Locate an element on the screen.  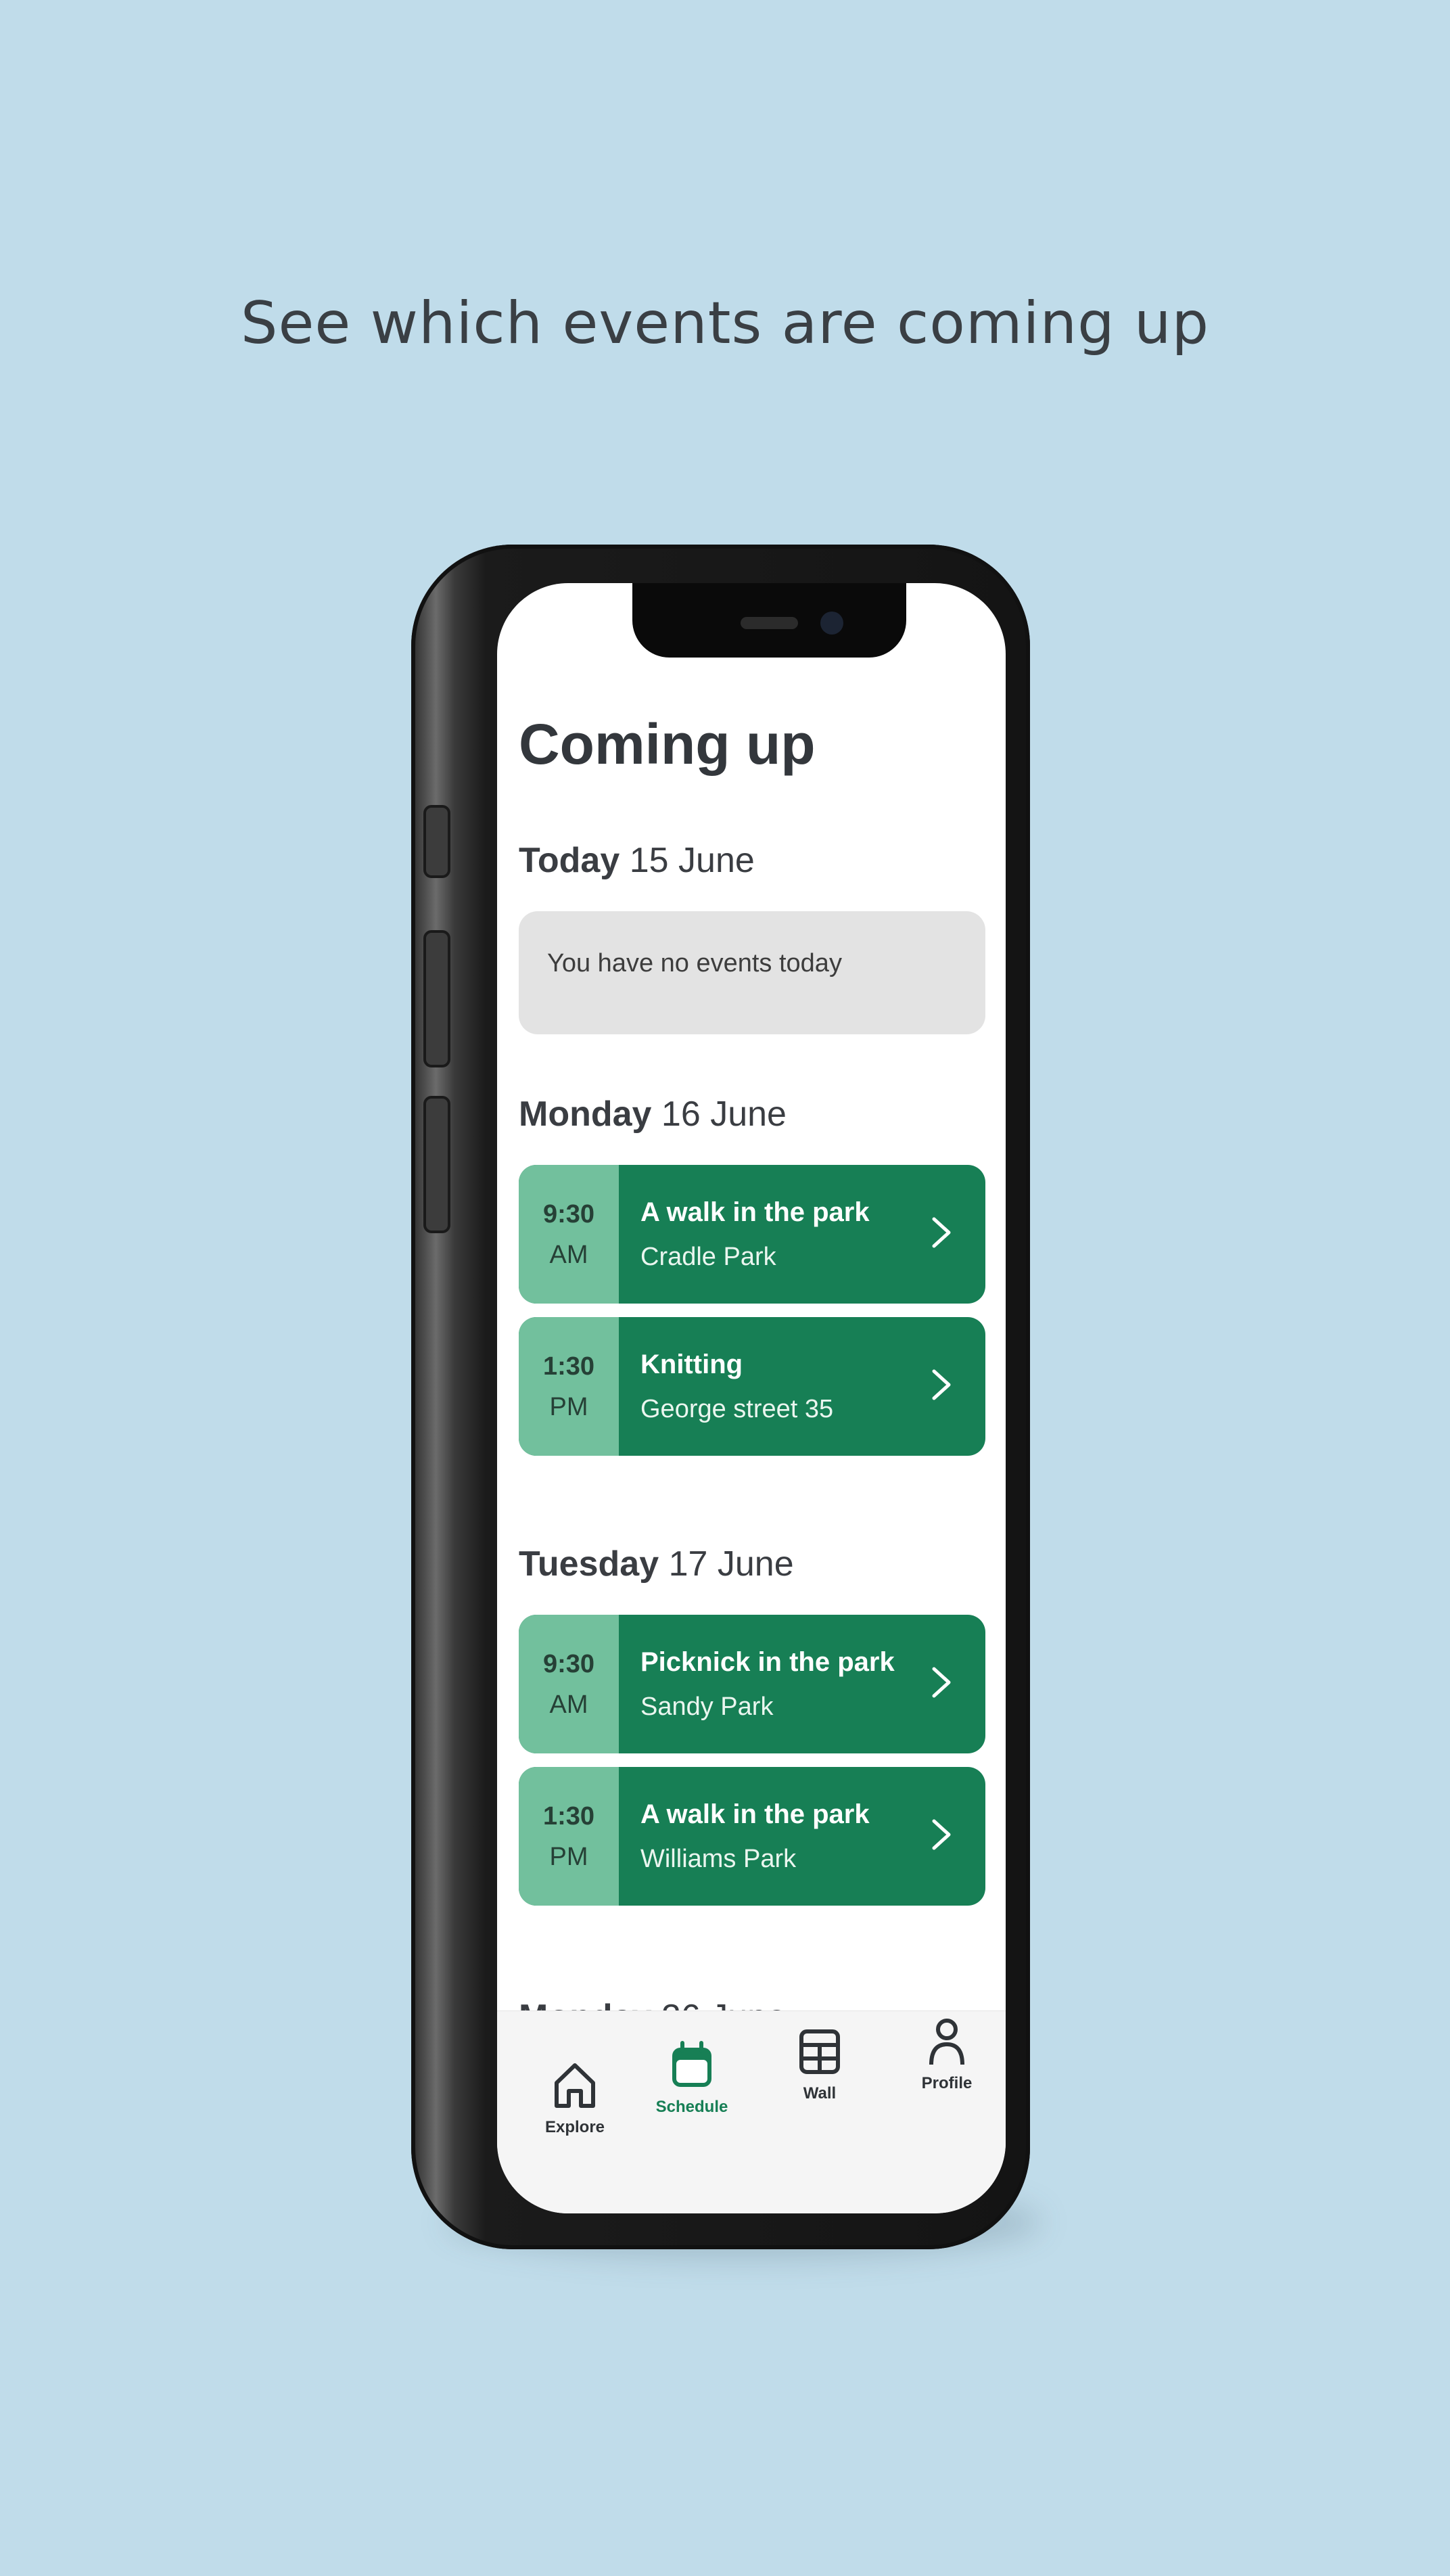
event-card: 9:30 AM A walk in the park Cradle Park is located at coordinates (752, 1234).